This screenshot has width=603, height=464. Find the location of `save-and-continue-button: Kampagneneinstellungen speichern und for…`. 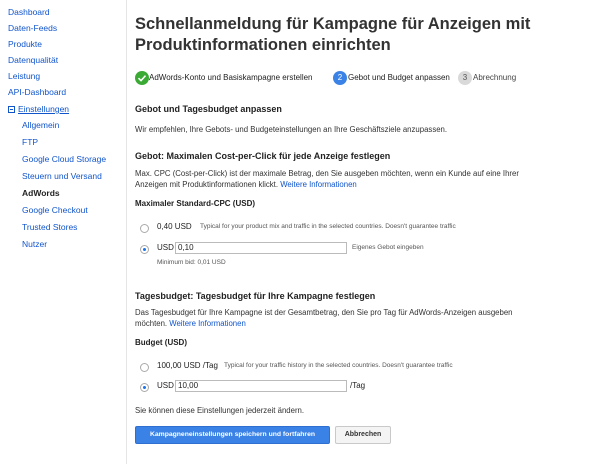

save-and-continue-button: Kampagneneinstellungen speichern und for… is located at coordinates (232, 435).